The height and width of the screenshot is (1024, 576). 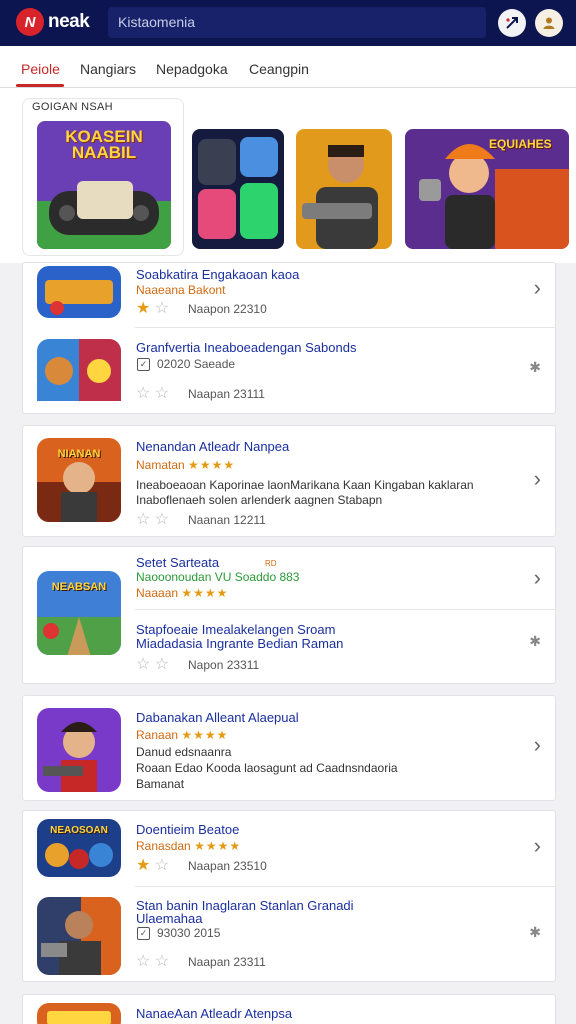 I want to click on item-check-label: 02020 Saeade, so click(x=196, y=364).